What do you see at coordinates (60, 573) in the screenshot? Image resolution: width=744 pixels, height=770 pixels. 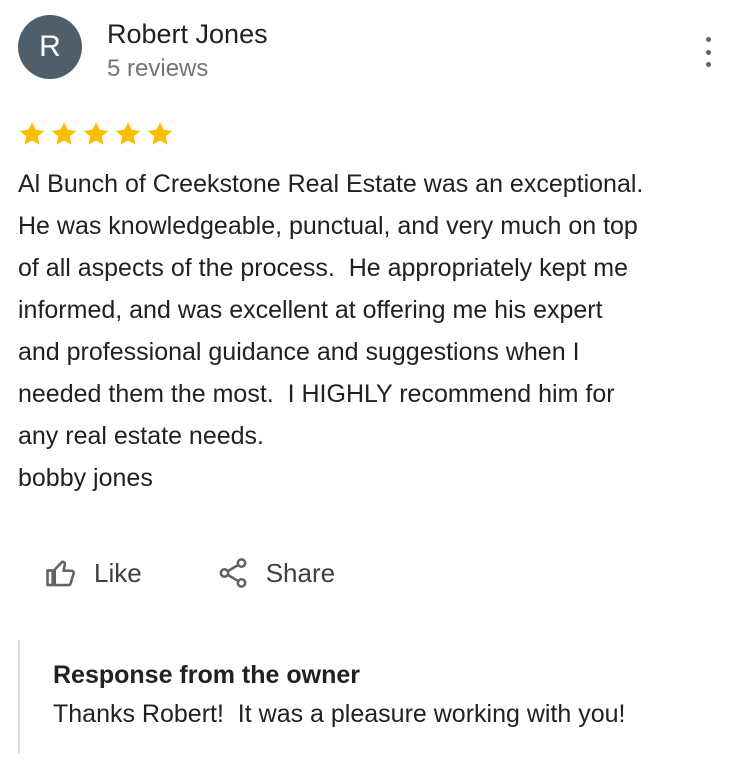 I see `thumb-up-icon` at bounding box center [60, 573].